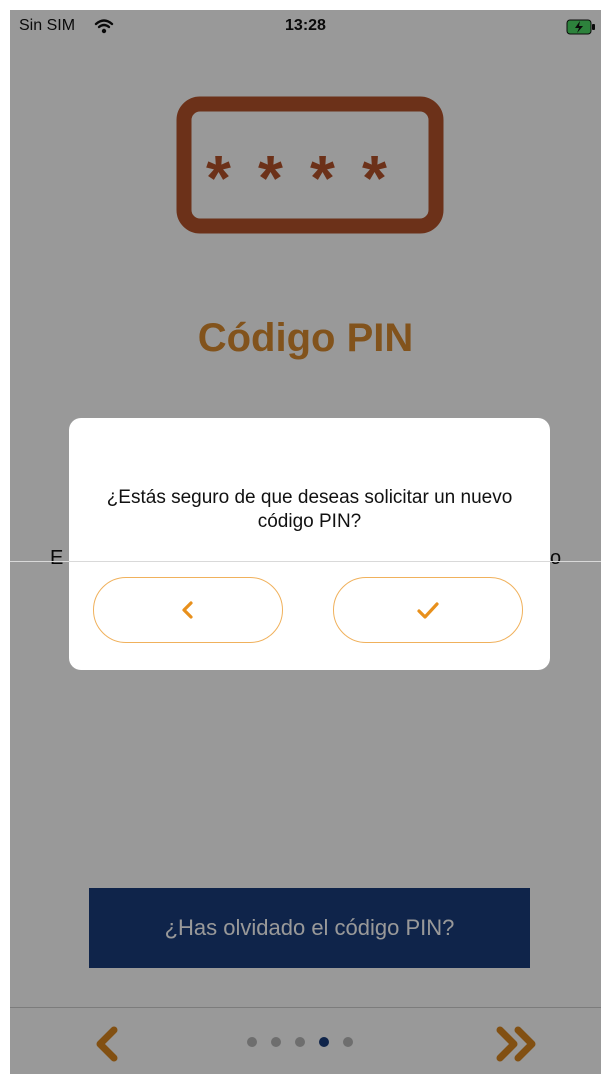  I want to click on confirm-button, so click(428, 610).